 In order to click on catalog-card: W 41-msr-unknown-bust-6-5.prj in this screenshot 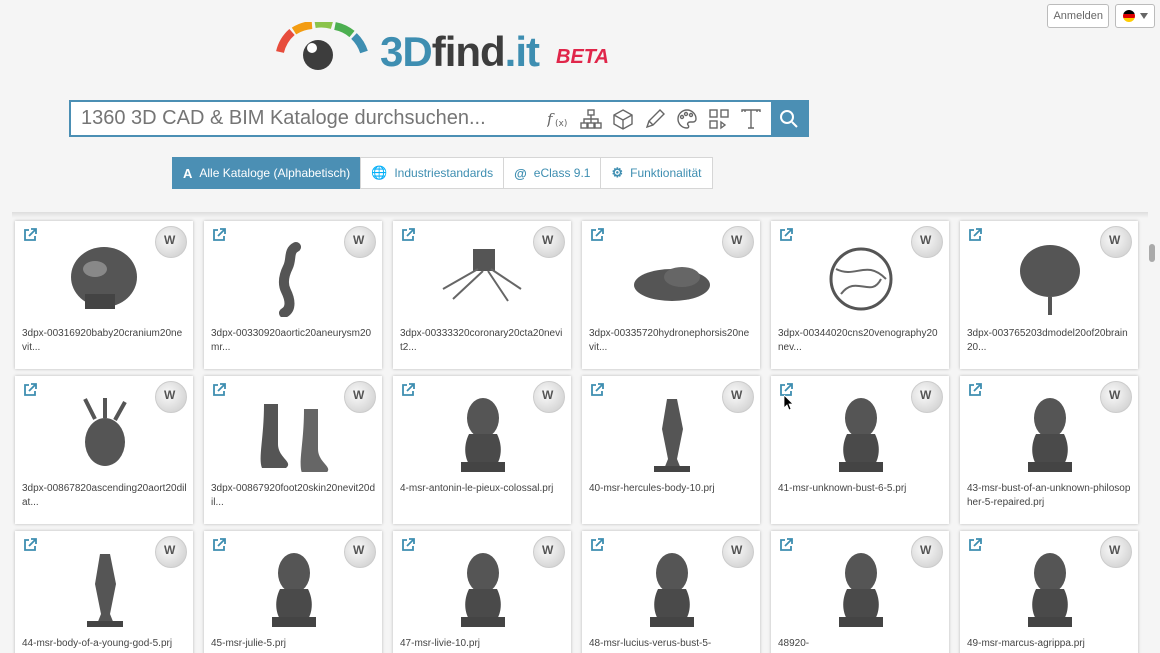, I will do `click(860, 450)`.